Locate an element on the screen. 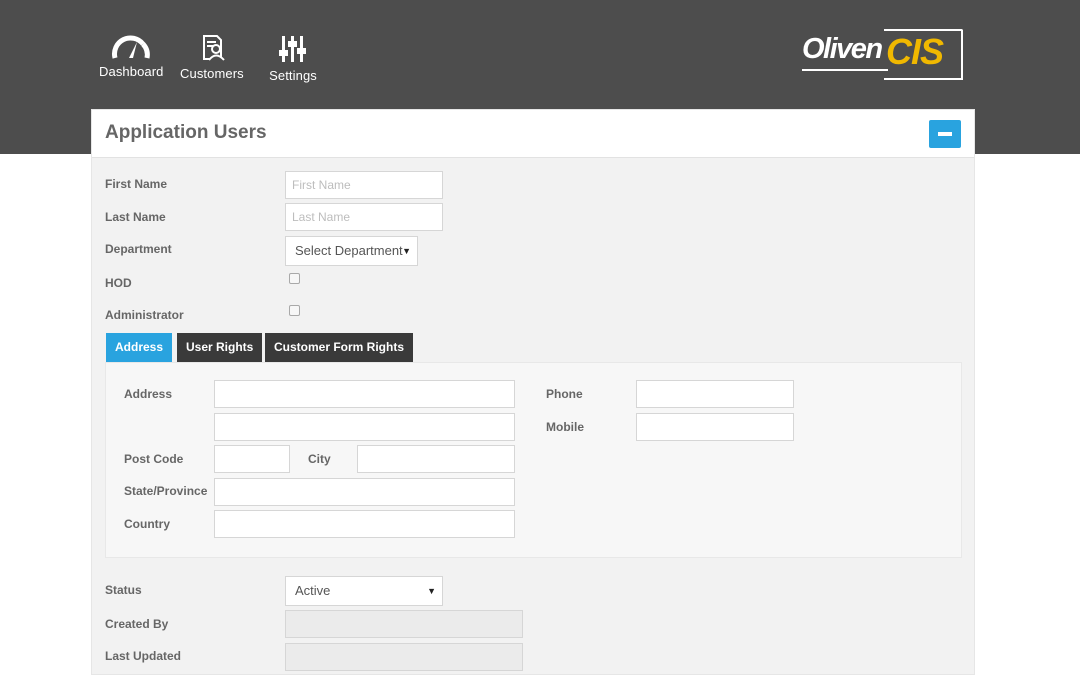  nav-dashboard-label: Dashboard is located at coordinates (131, 71).